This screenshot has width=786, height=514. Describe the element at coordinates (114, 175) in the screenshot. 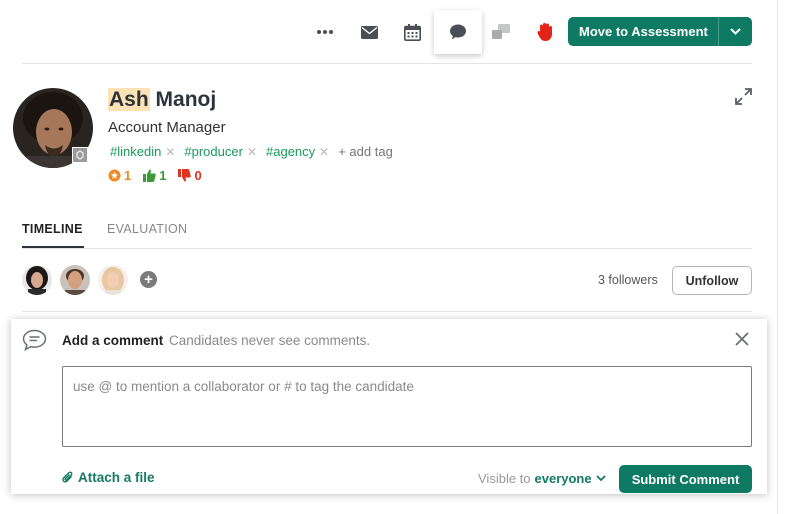

I see `star-icon` at that location.